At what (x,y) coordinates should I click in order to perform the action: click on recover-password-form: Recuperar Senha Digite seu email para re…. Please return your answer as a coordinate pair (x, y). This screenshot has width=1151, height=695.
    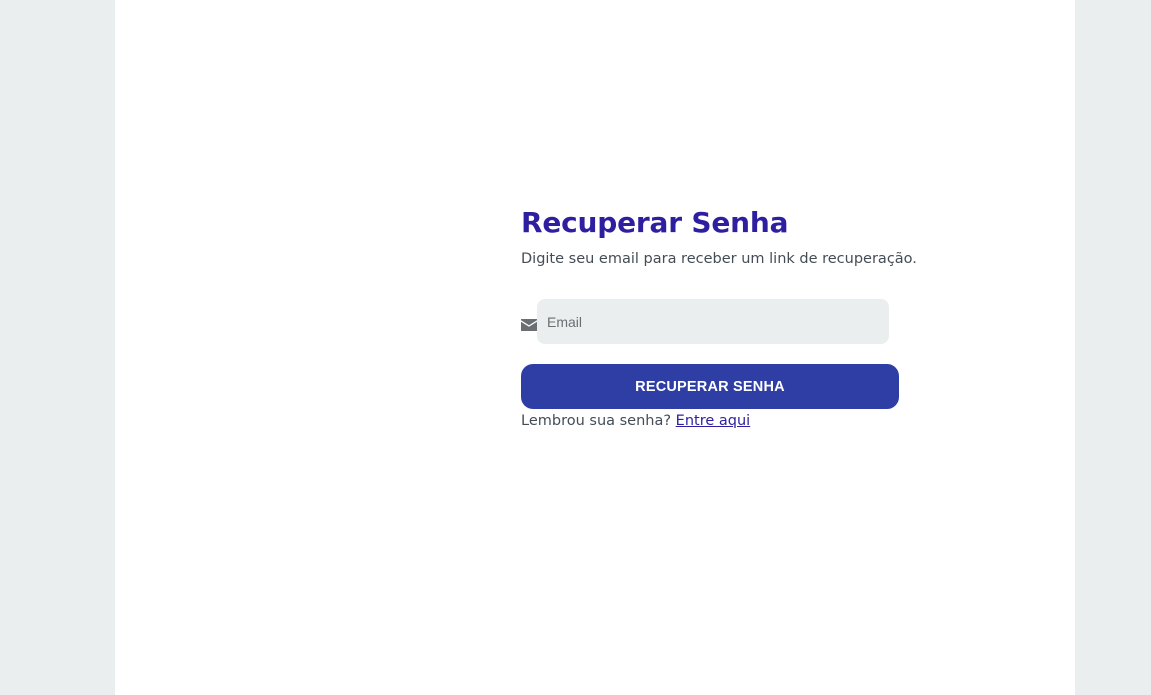
    Looking at the image, I should click on (719, 318).